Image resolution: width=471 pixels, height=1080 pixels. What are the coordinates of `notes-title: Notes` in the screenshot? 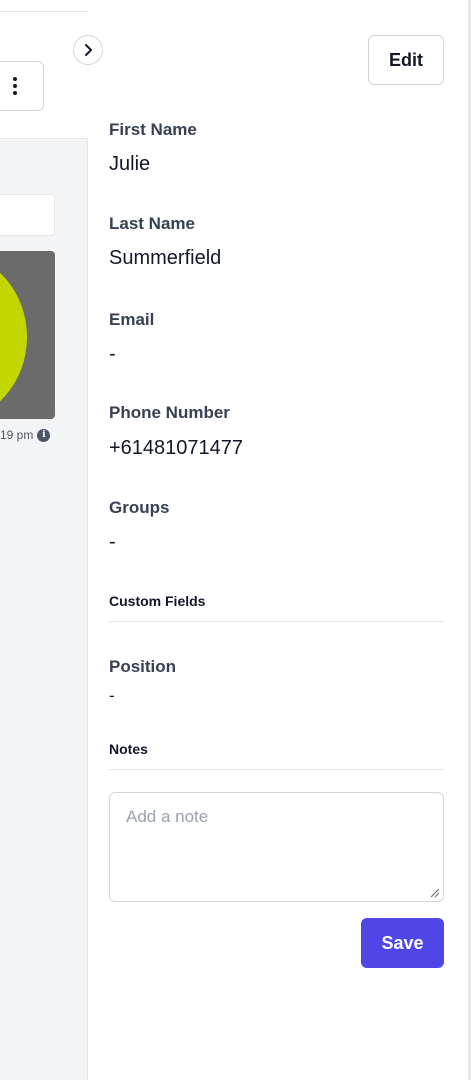 It's located at (128, 749).